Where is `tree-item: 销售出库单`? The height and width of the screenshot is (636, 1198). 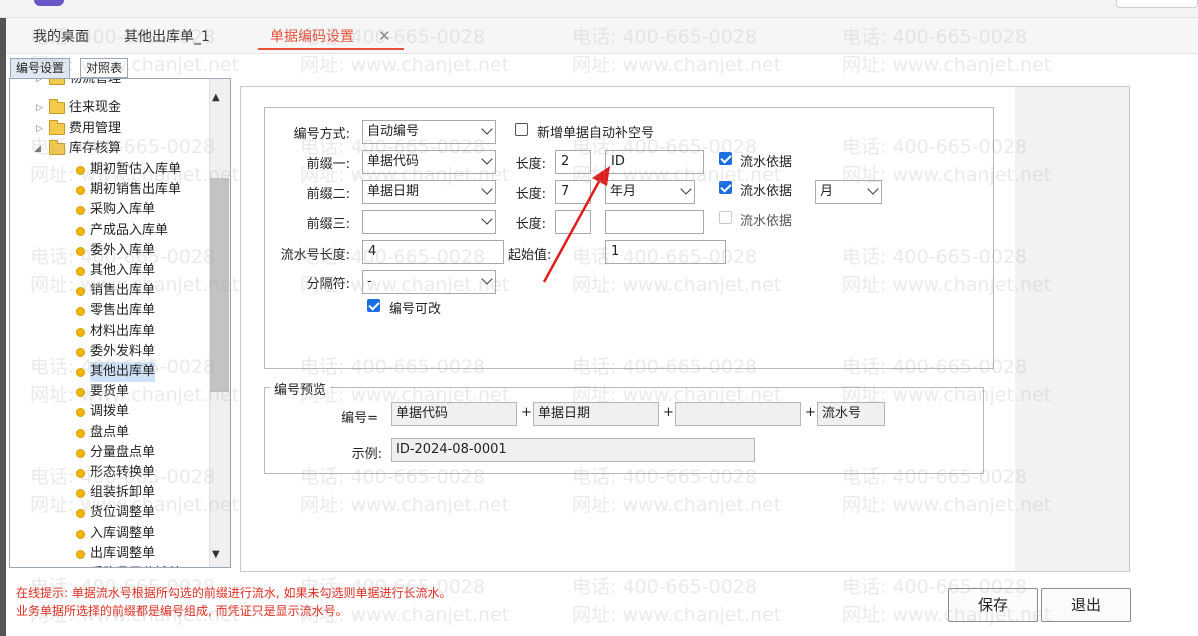
tree-item: 销售出库单 is located at coordinates (110, 291).